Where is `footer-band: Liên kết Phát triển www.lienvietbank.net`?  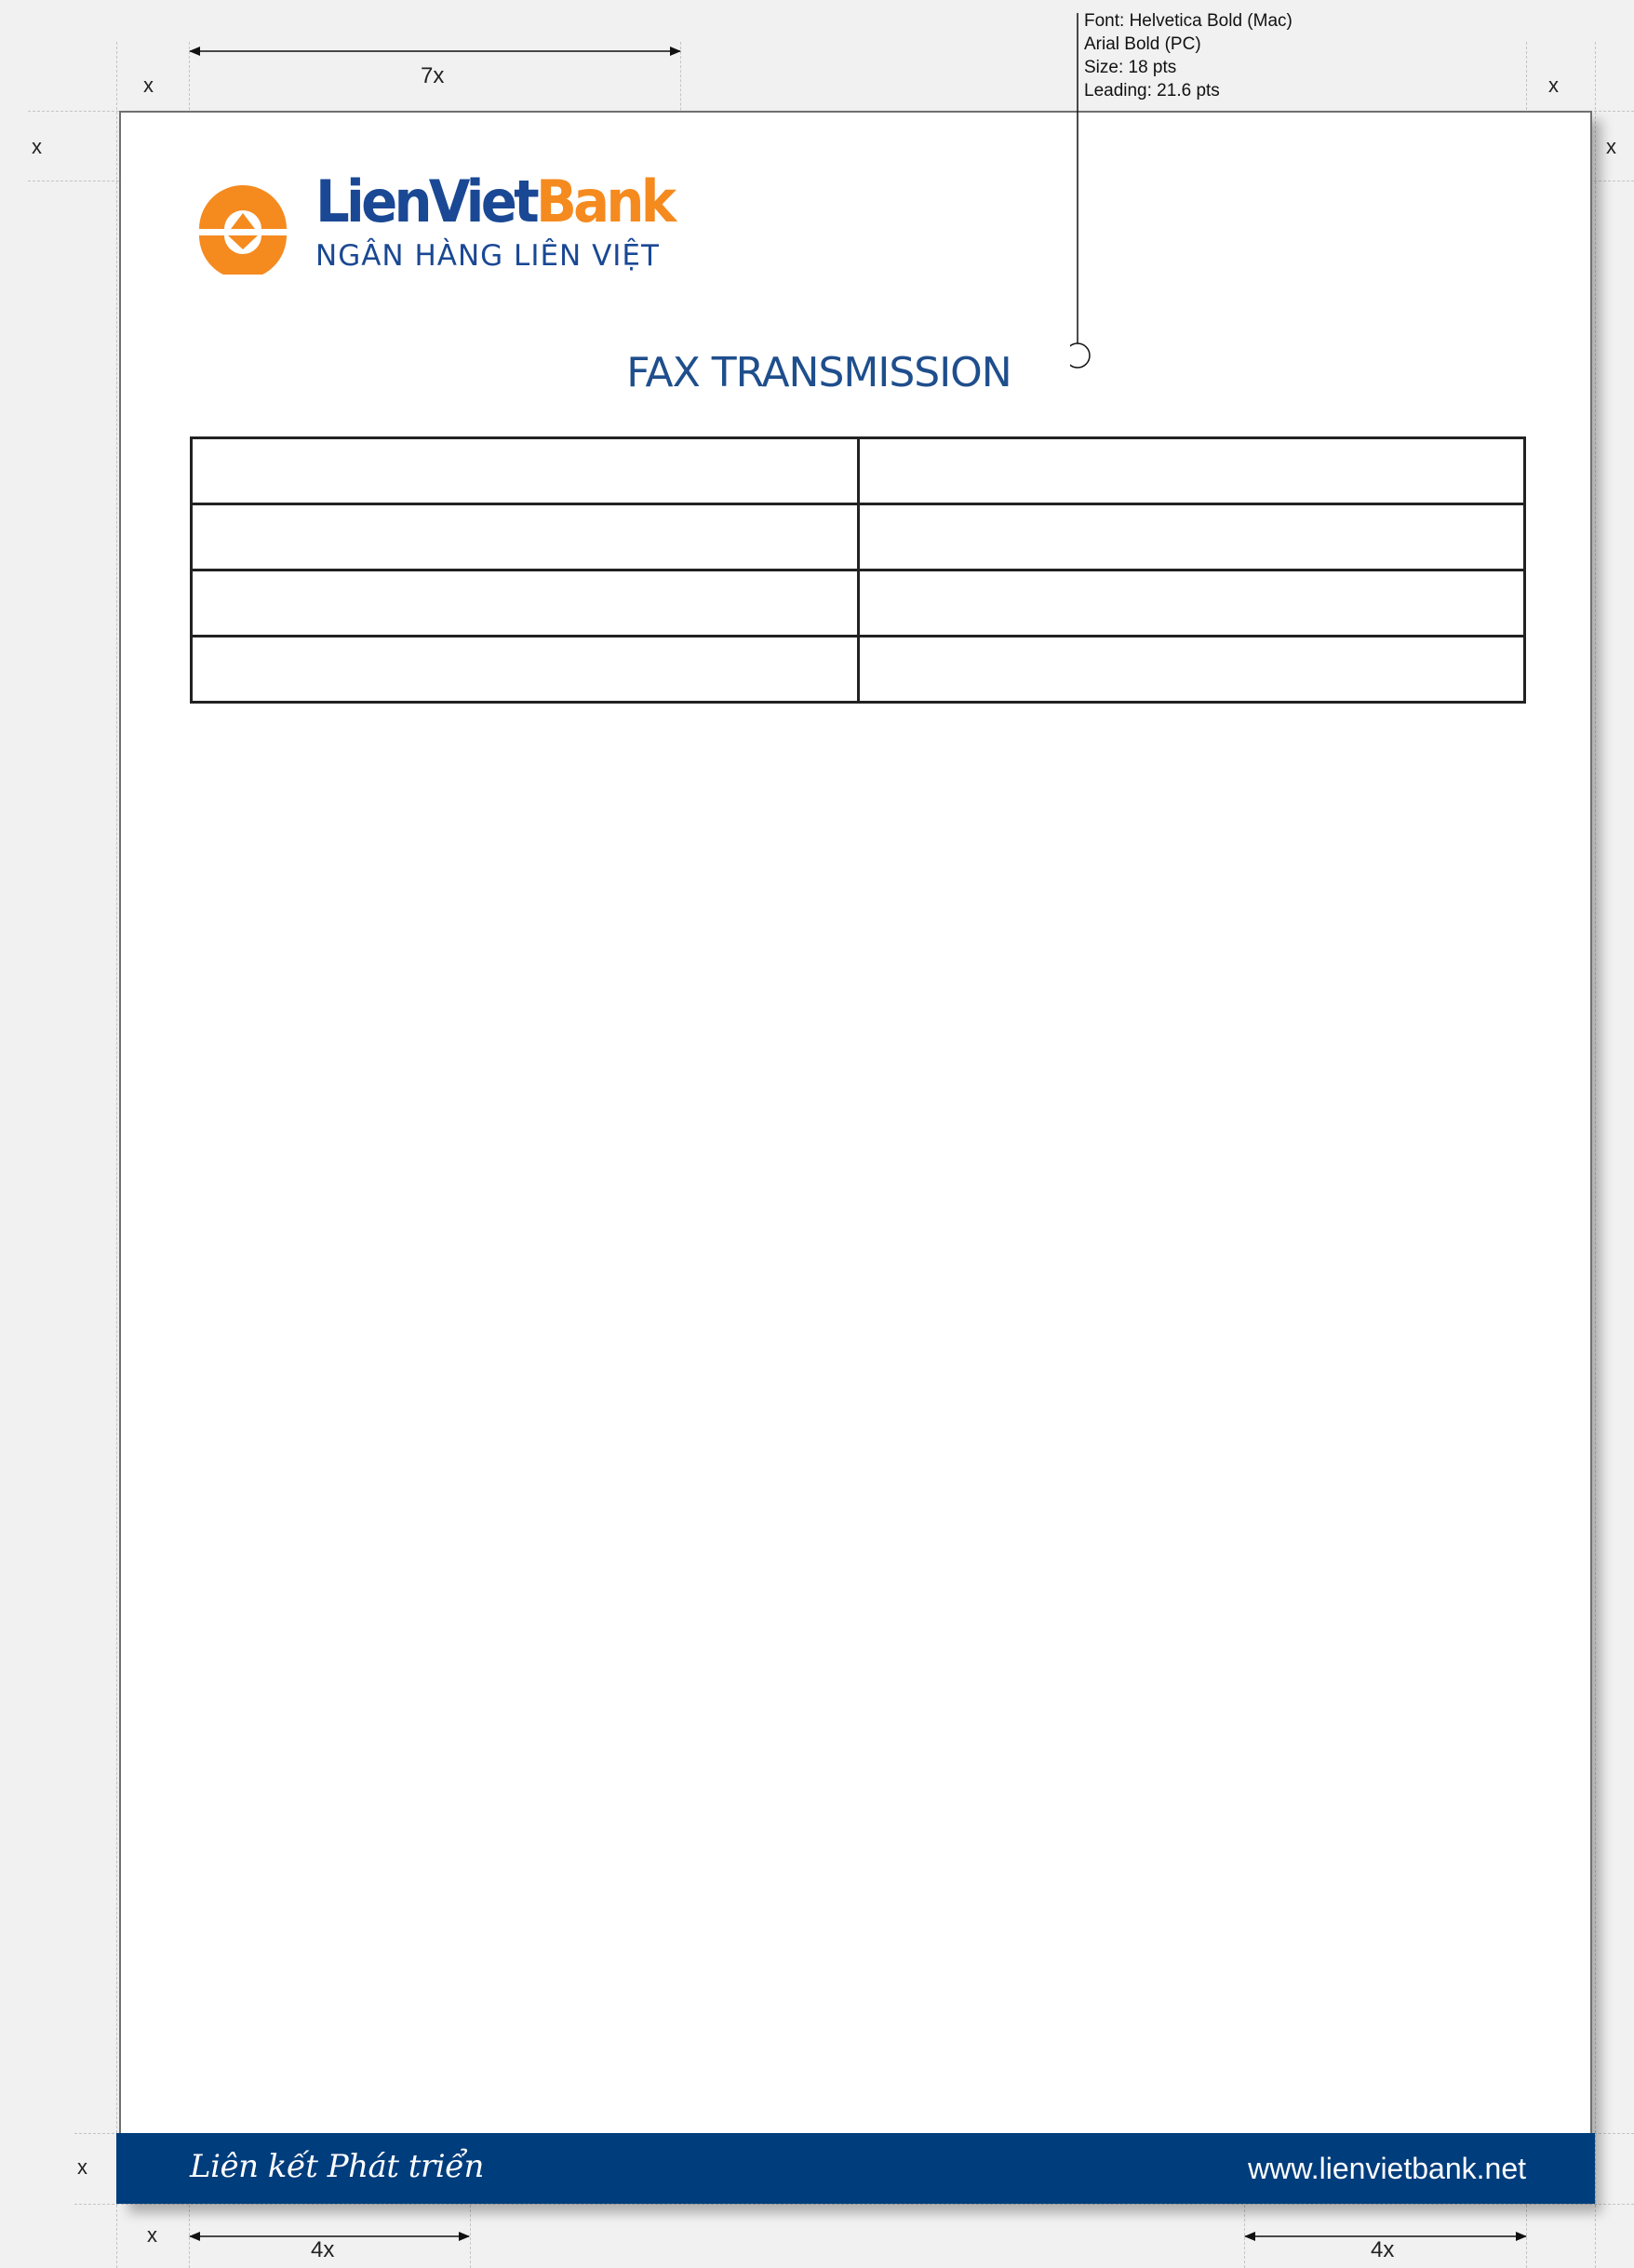 footer-band: Liên kết Phát triển www.lienvietbank.net is located at coordinates (855, 2168).